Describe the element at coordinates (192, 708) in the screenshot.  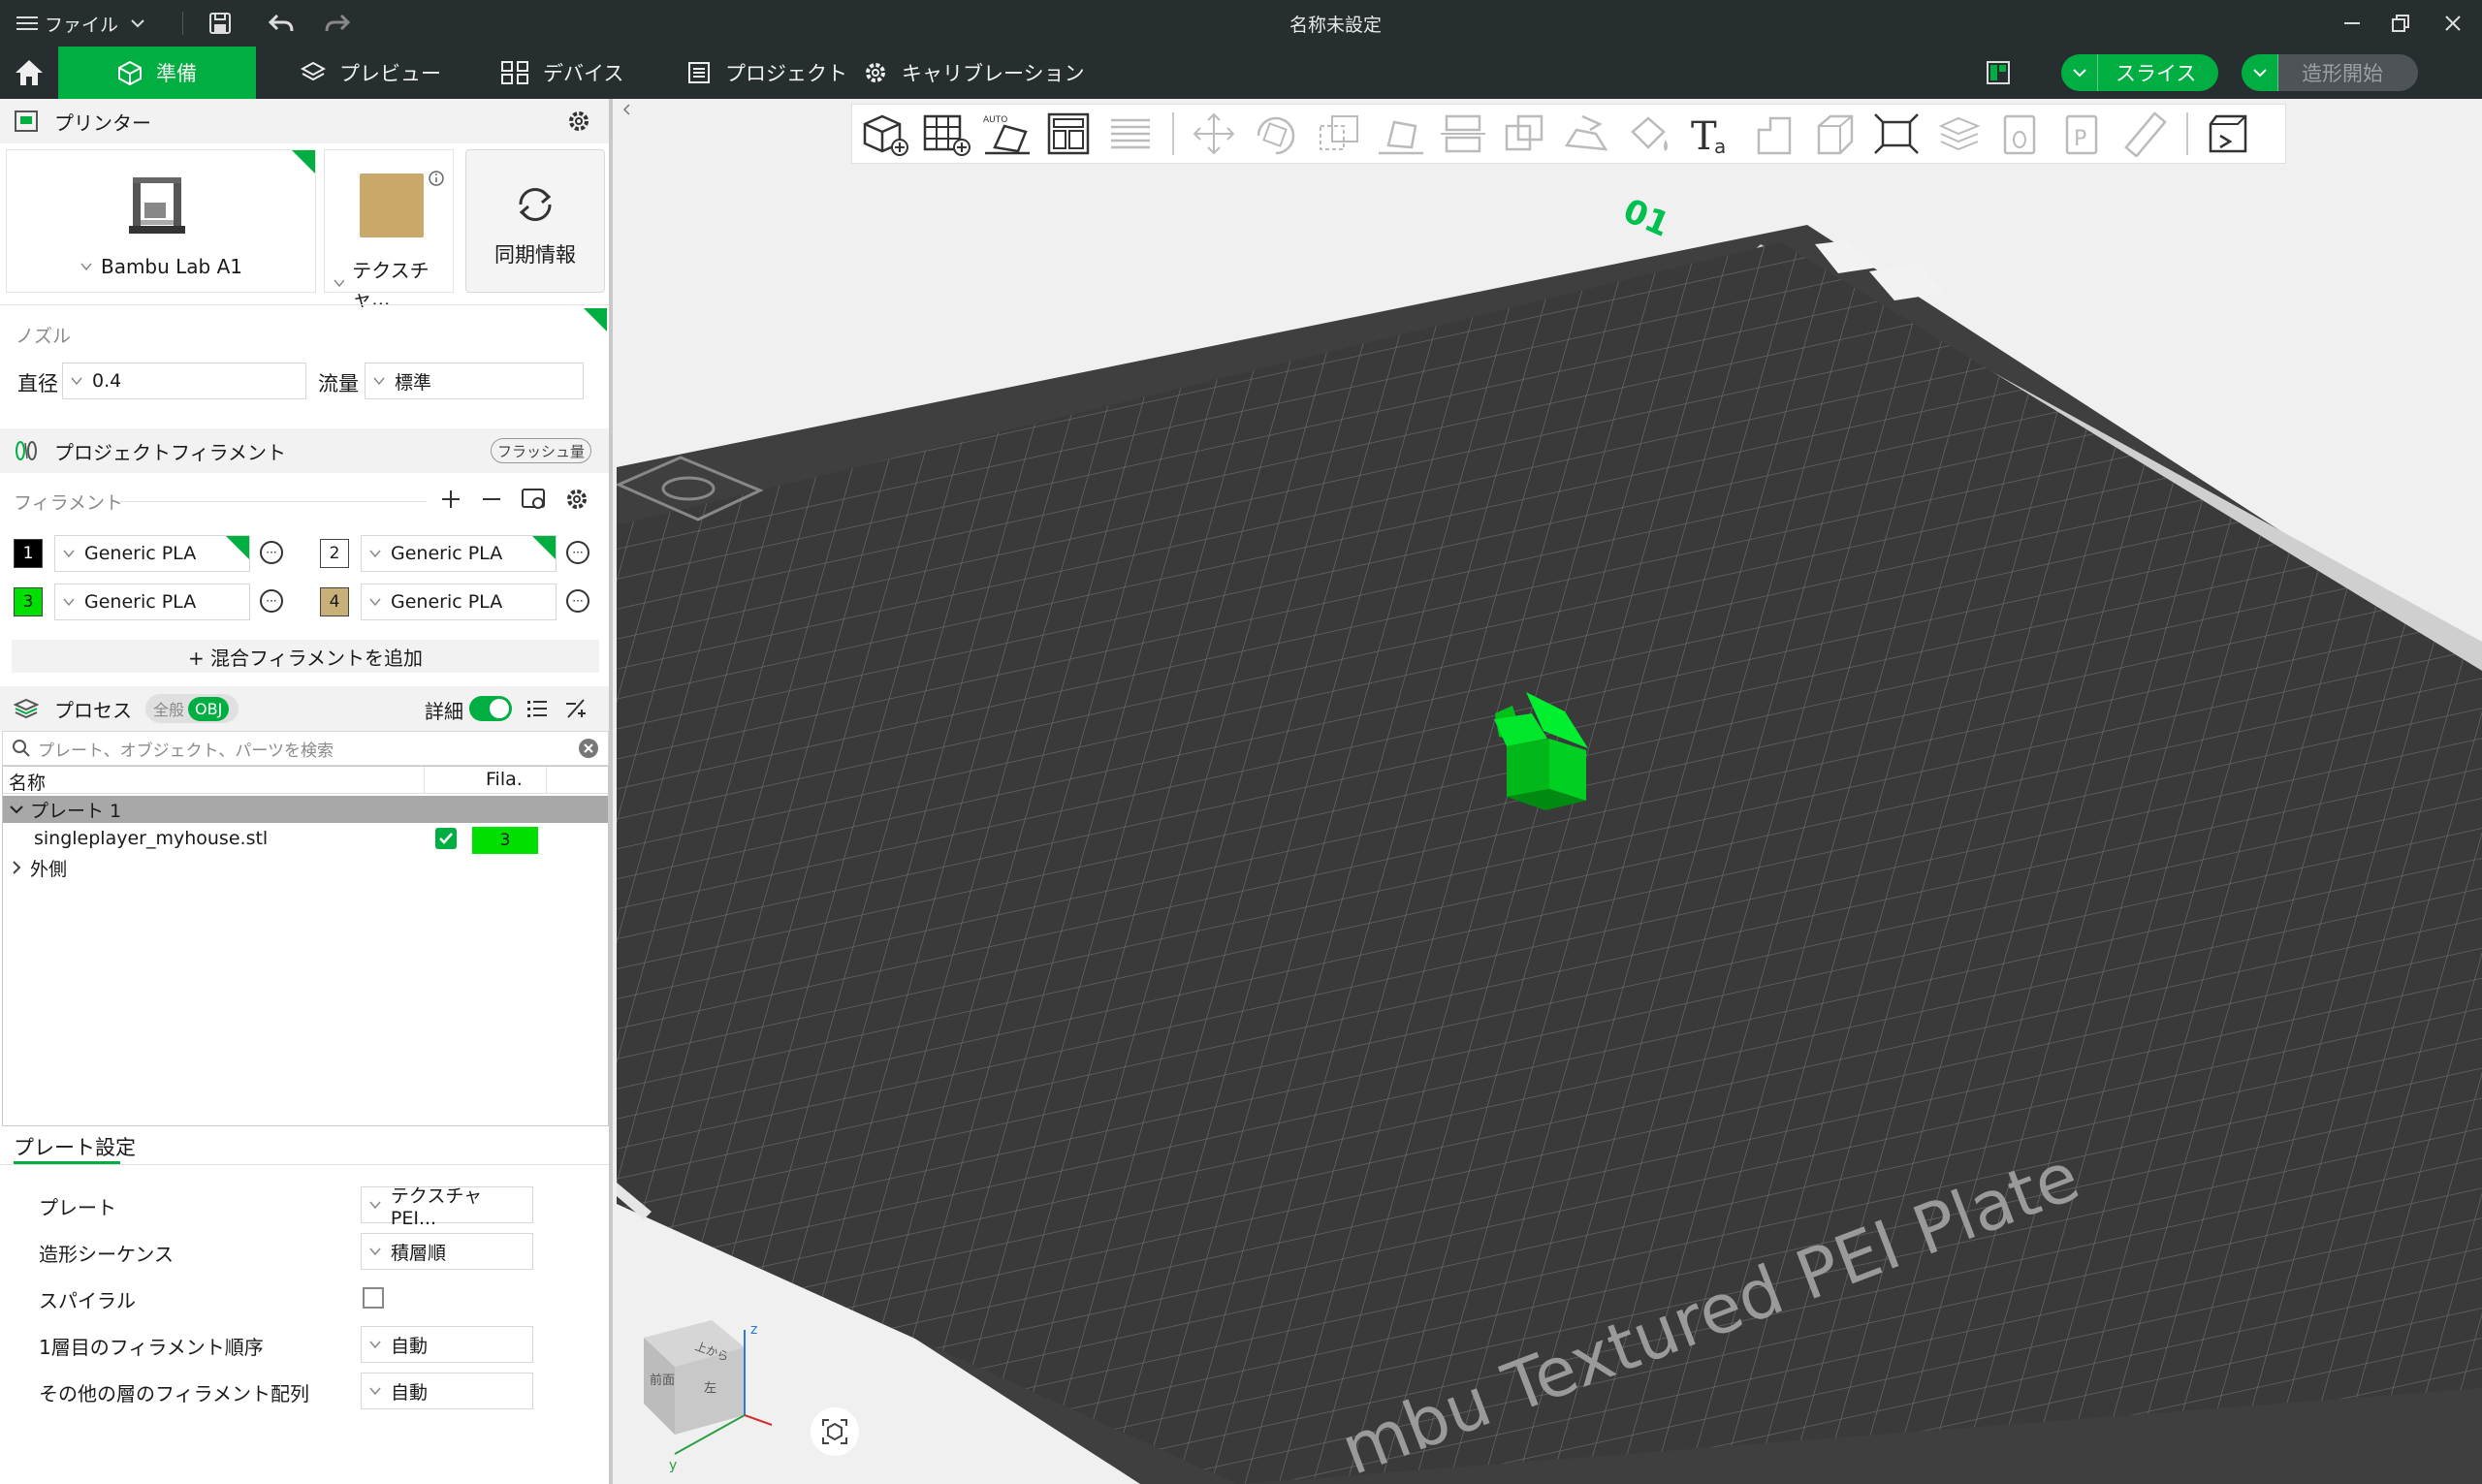
I see `process-scope-toggle: 全般 OBJ` at that location.